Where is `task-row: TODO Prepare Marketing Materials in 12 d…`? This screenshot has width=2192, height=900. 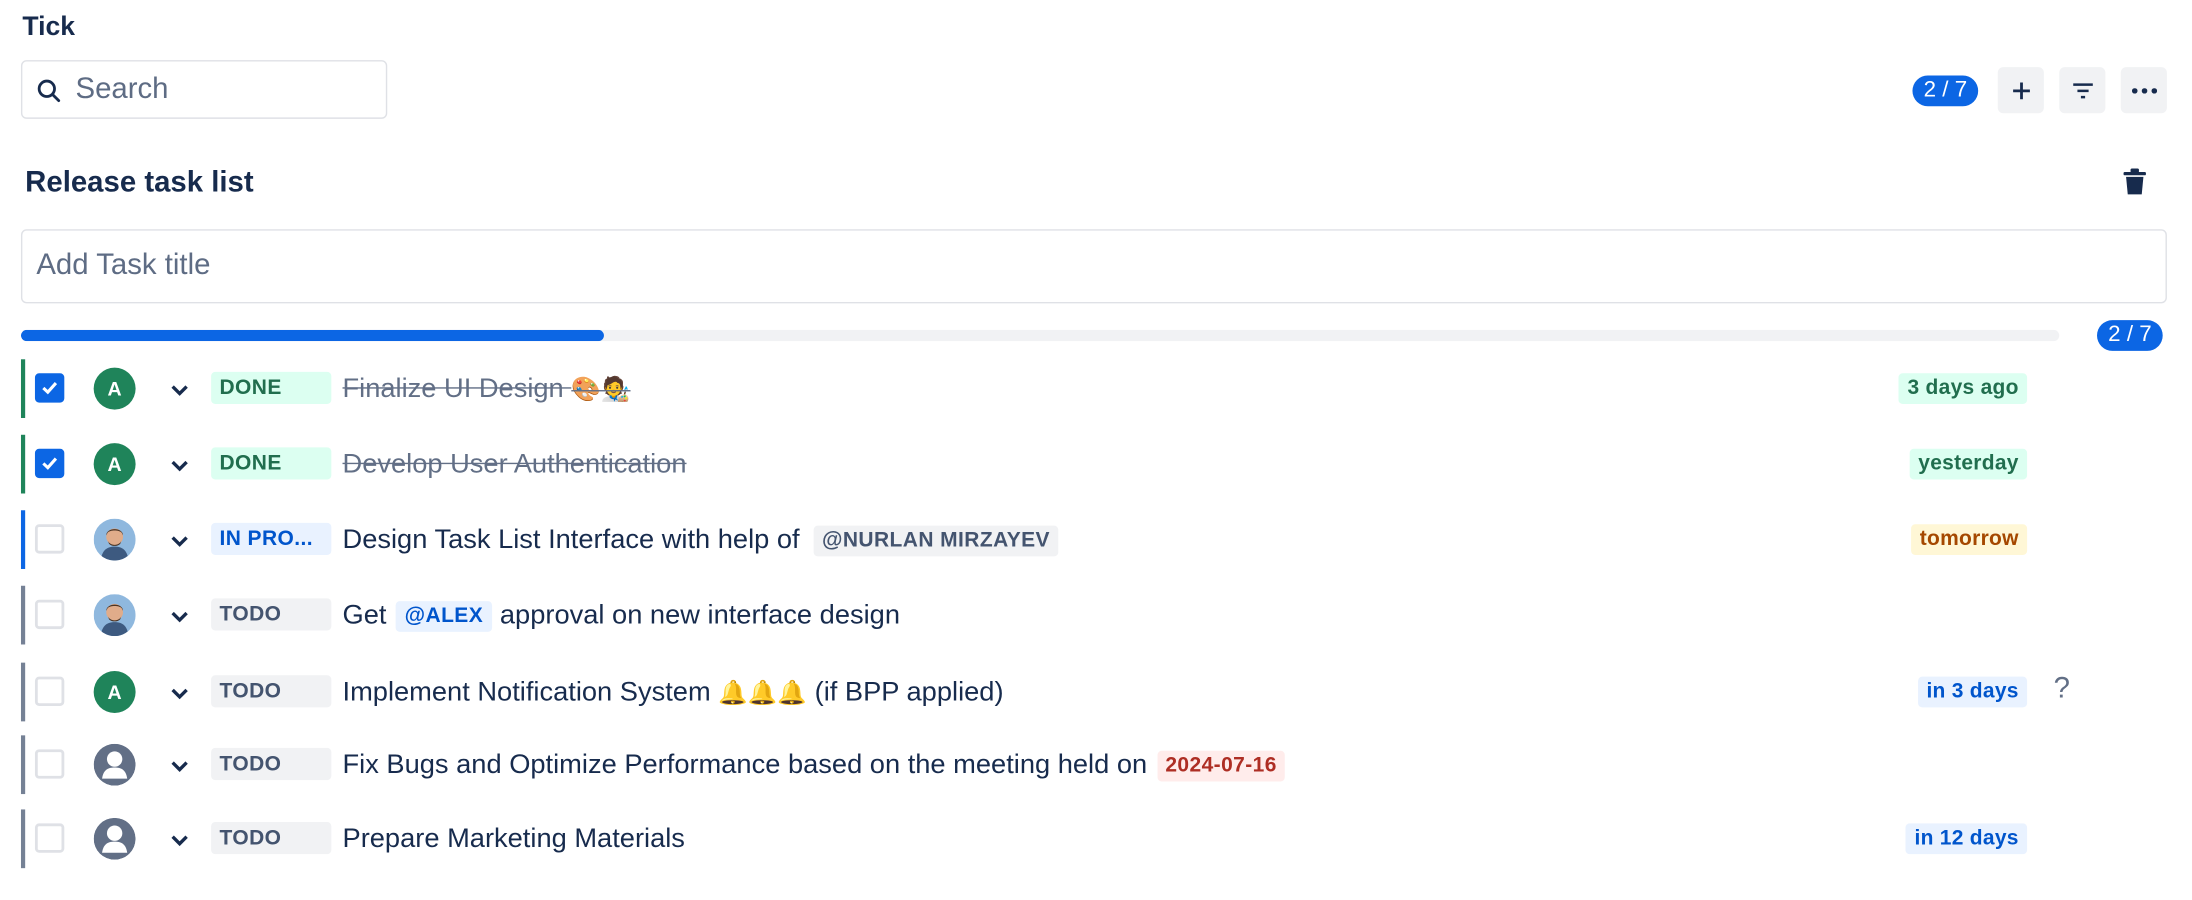
task-row: TODO Prepare Marketing Materials in 12 d… is located at coordinates (1096, 839).